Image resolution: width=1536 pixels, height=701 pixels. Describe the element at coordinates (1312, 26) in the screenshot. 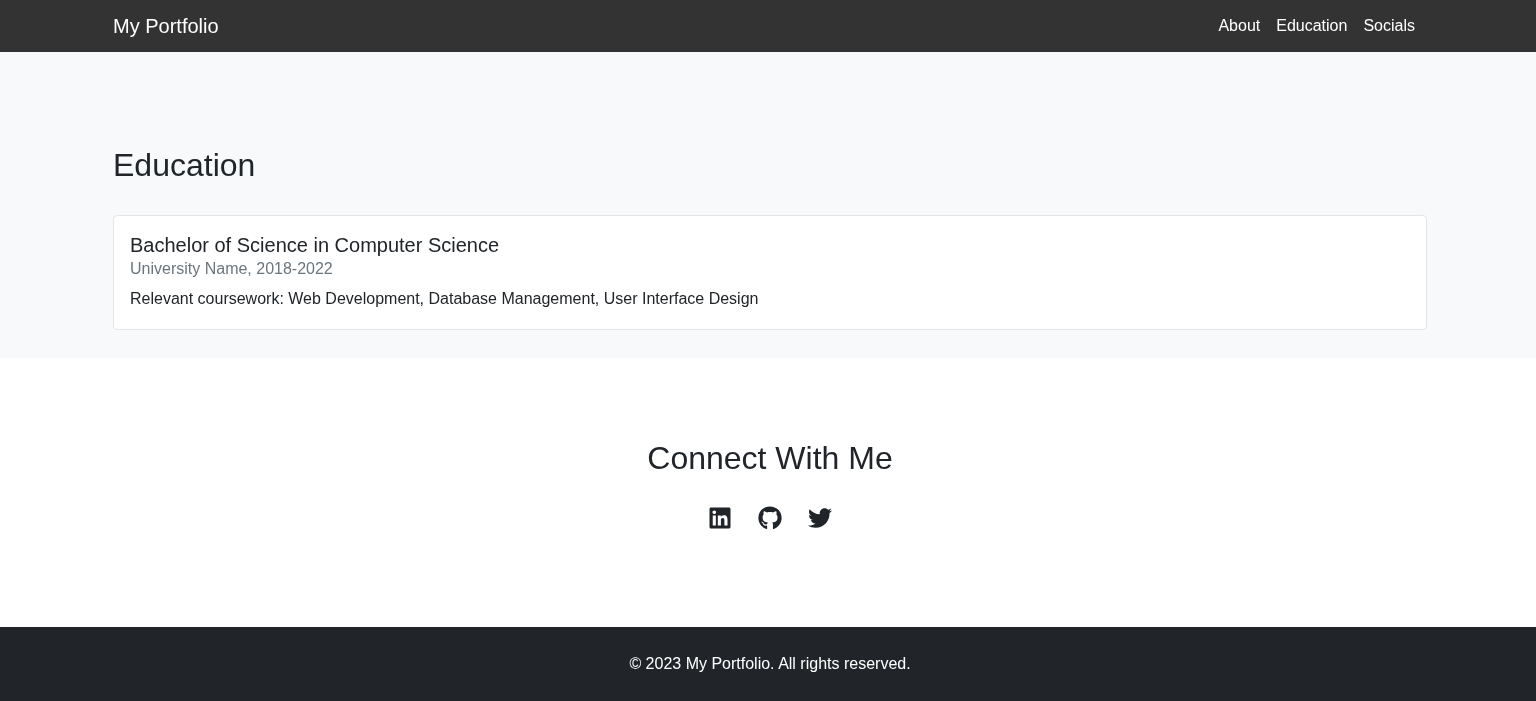

I see `nav-link: Education` at that location.